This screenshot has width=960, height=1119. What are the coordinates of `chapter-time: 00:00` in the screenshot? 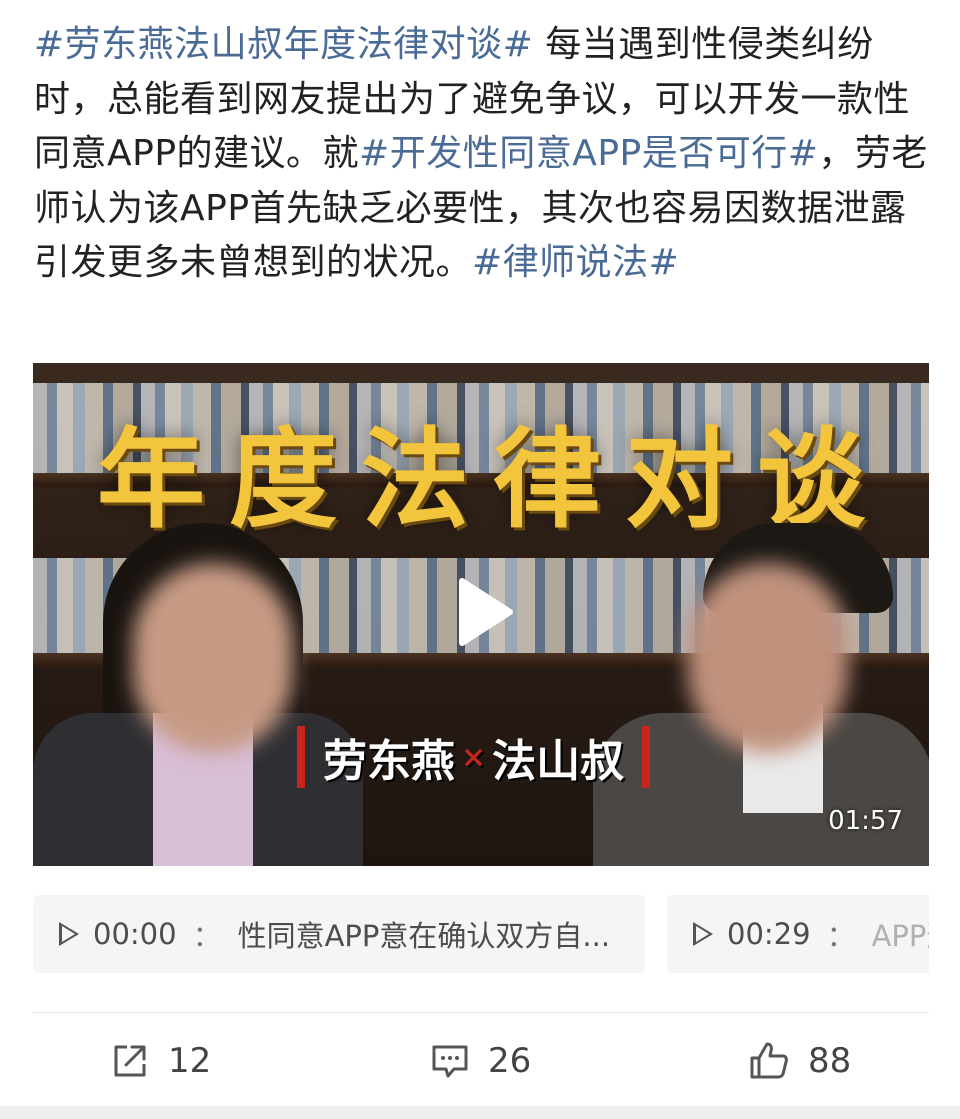 It's located at (135, 934).